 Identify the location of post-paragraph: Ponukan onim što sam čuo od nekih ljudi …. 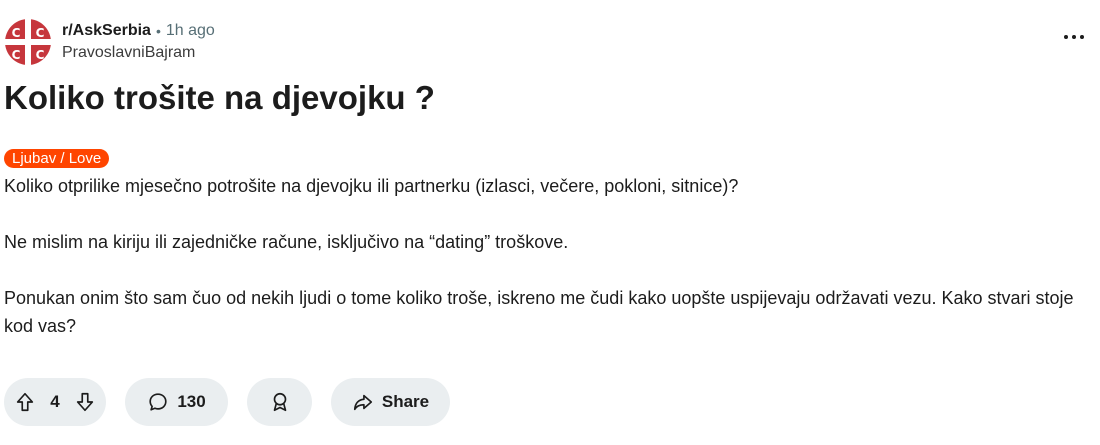
(539, 312).